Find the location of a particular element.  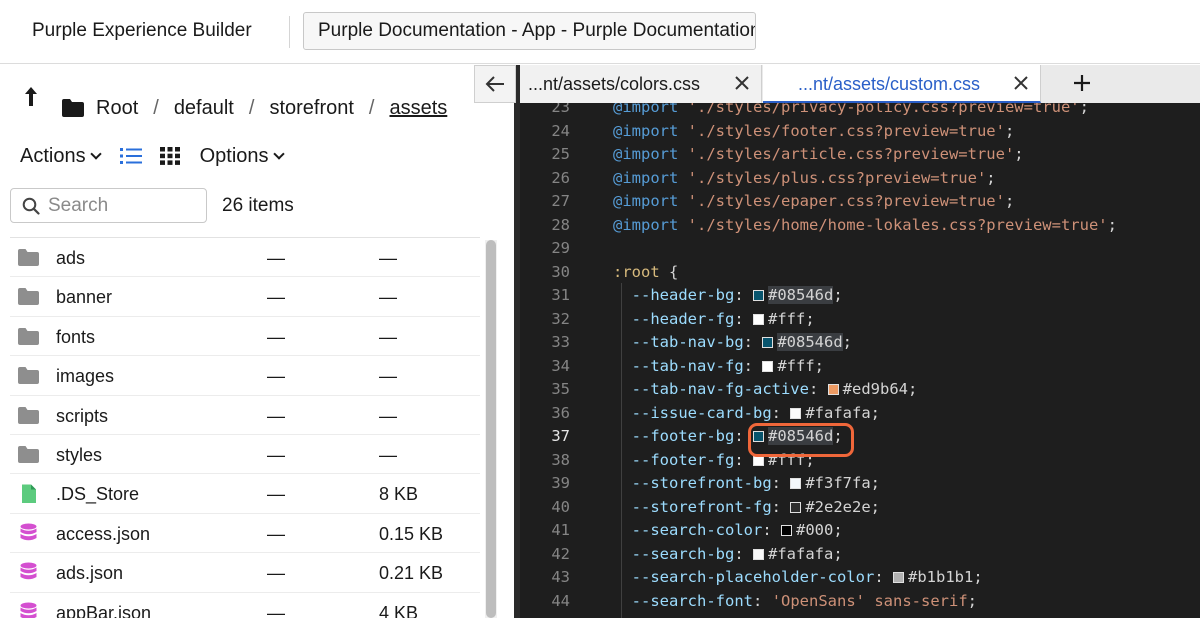

code-line: 31 --header-bg: #08546d; is located at coordinates (860, 295).